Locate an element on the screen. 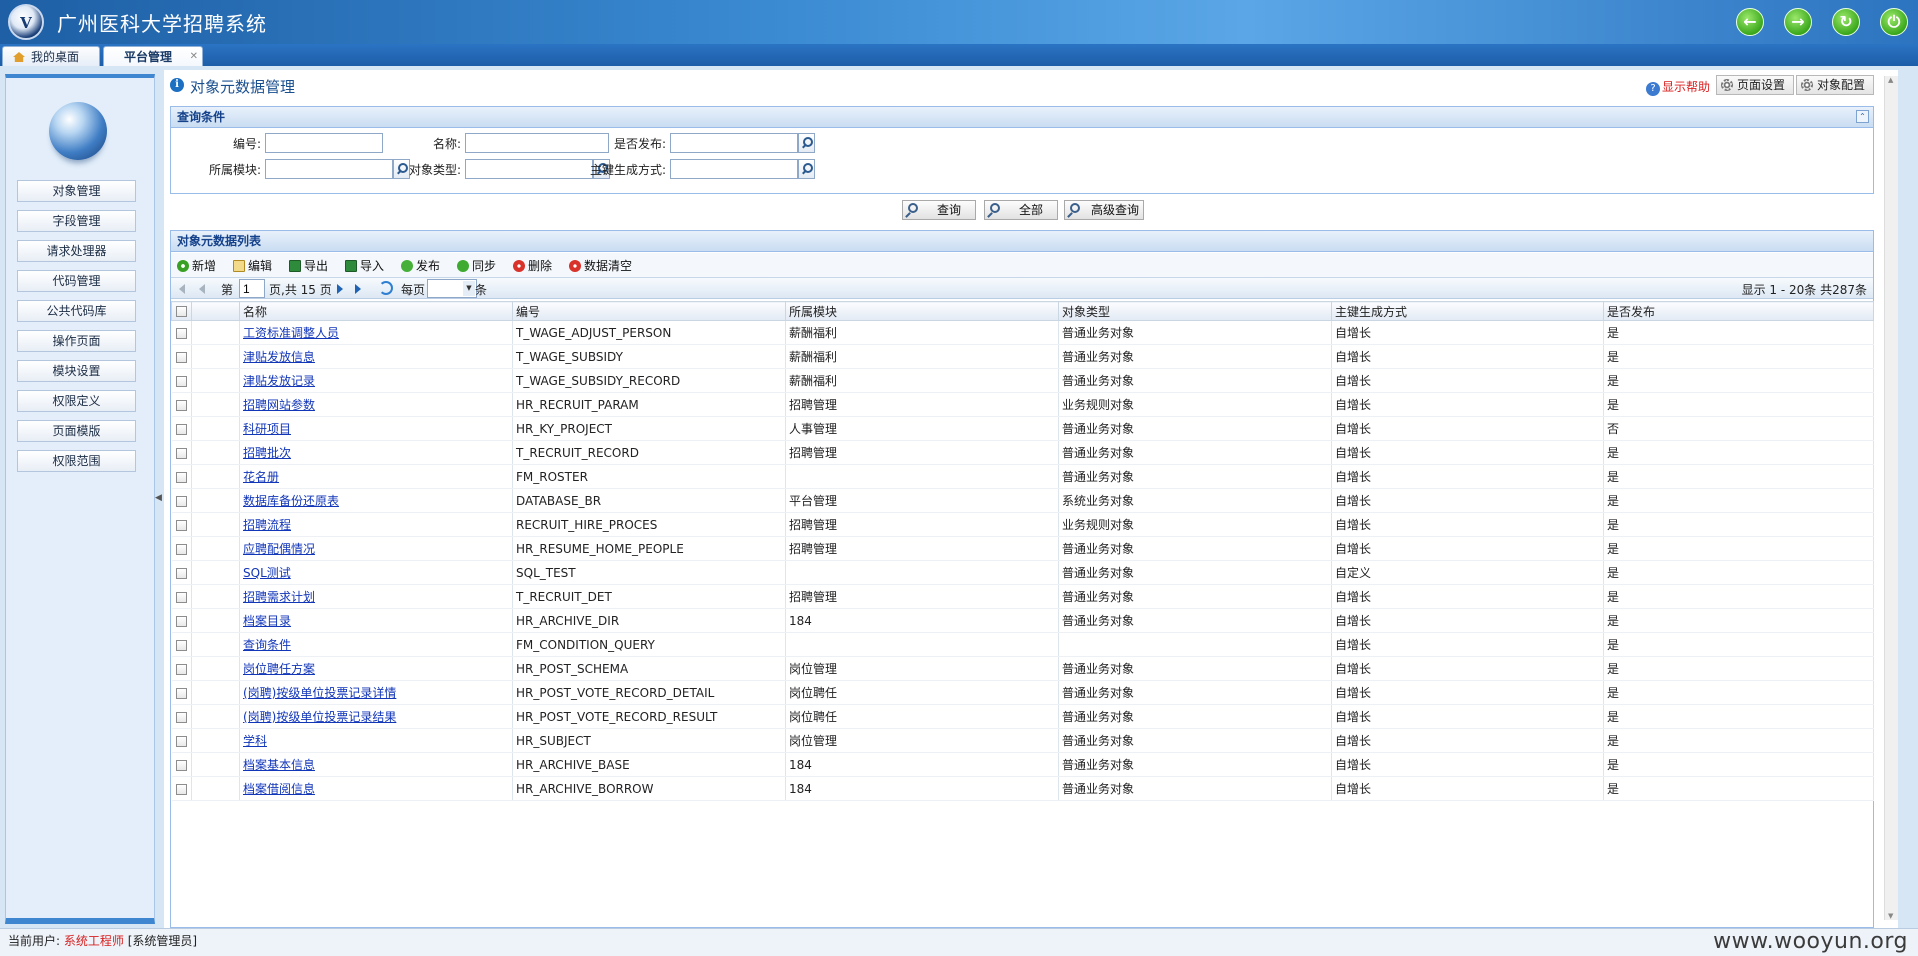  object-name-link: 津贴发放信息 is located at coordinates (279, 357).